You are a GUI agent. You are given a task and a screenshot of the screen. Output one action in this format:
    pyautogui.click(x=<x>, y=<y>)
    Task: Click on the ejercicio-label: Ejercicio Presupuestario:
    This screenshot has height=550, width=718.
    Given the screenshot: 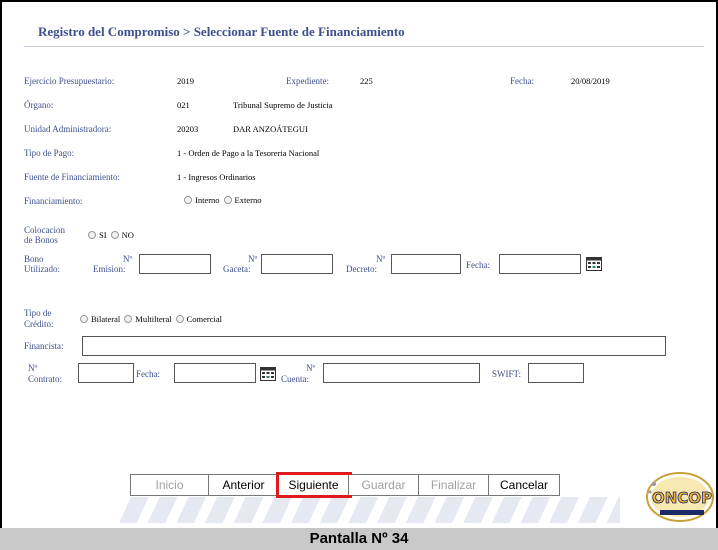 What is the action you would take?
    pyautogui.click(x=69, y=81)
    